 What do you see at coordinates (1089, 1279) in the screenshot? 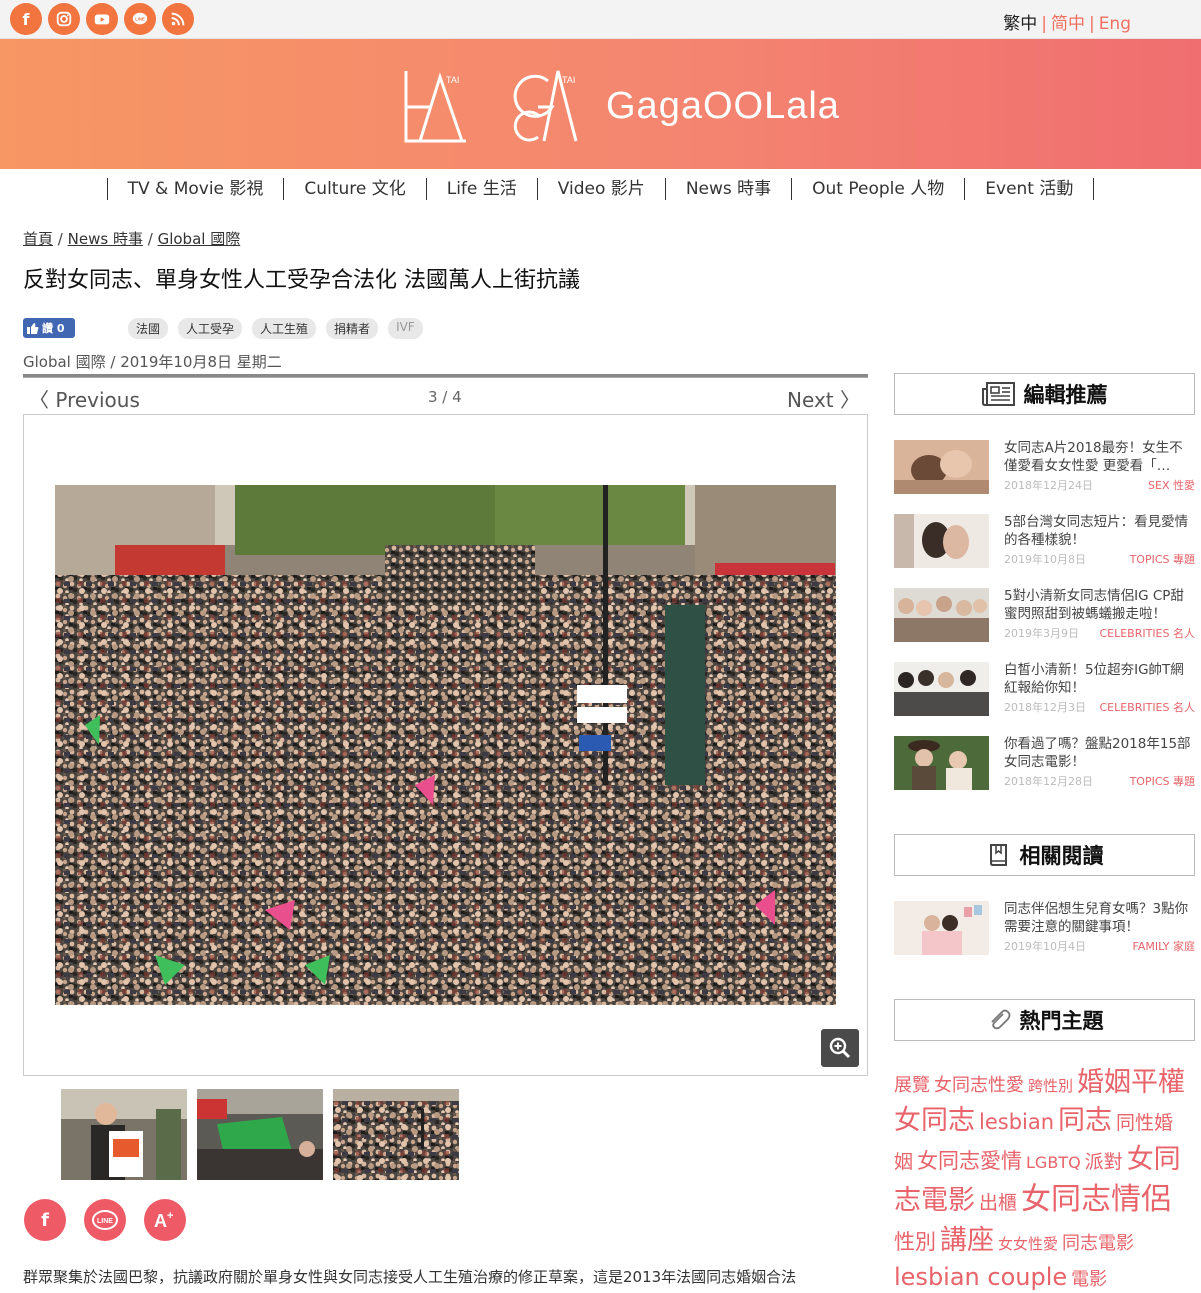
I see `topic-tag: 電影` at bounding box center [1089, 1279].